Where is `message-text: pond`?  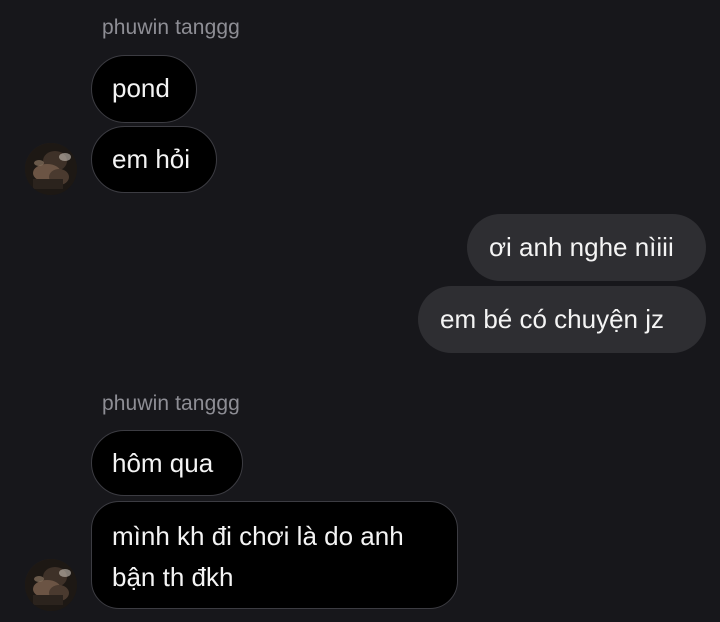 message-text: pond is located at coordinates (141, 88).